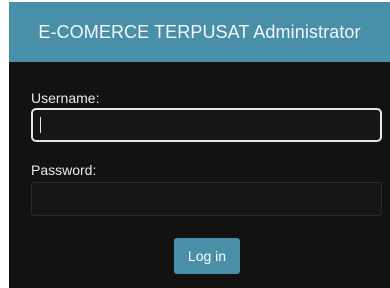 This screenshot has width=390, height=288. Describe the element at coordinates (64, 170) in the screenshot. I see `password-label: Password:` at that location.